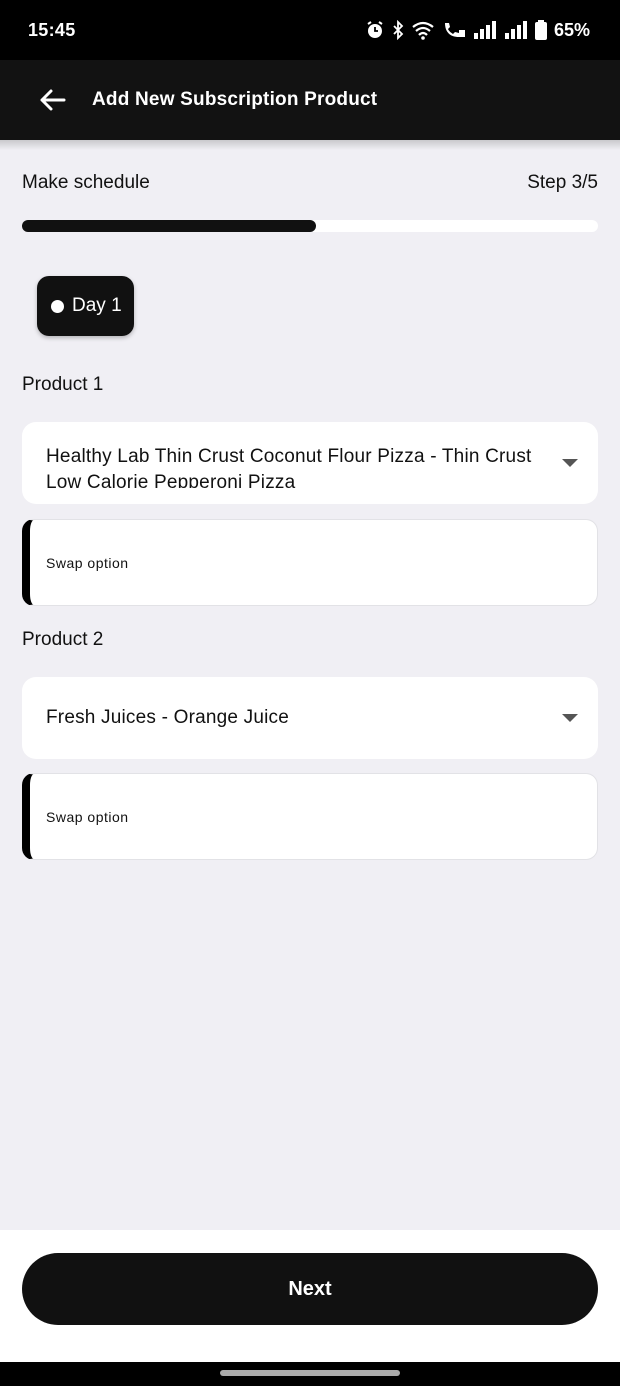 This screenshot has width=620, height=1386. Describe the element at coordinates (310, 562) in the screenshot. I see `product-1-swap-input: Swap option` at that location.